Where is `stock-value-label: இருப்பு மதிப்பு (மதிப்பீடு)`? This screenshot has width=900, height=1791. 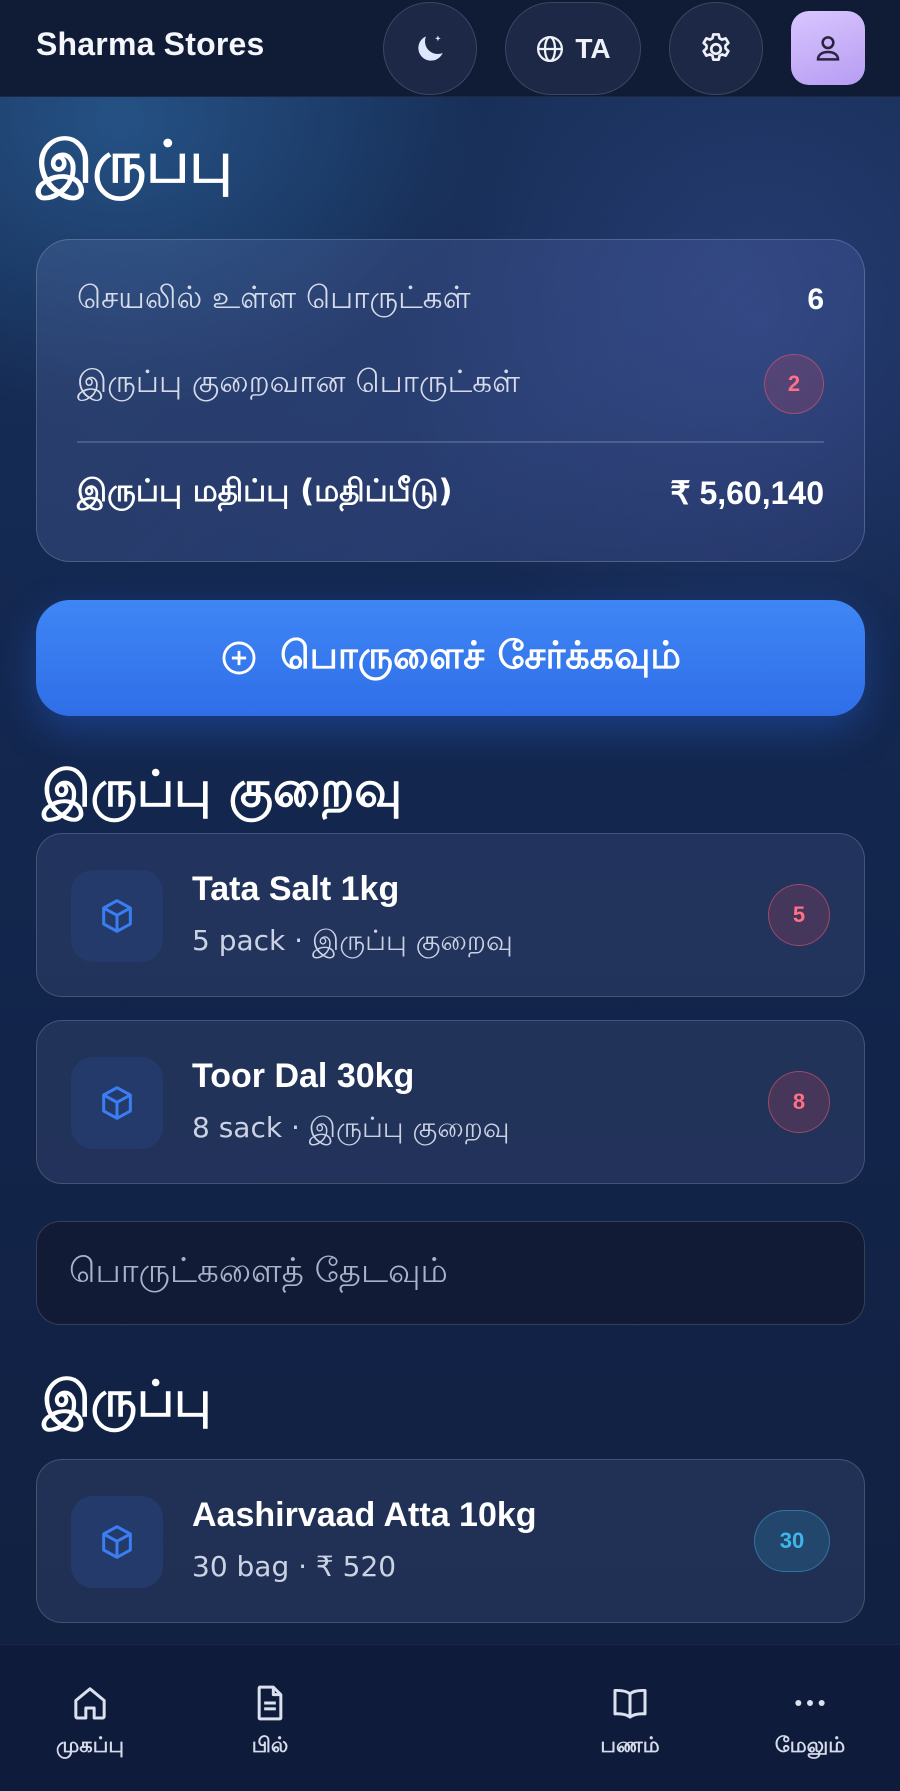
stock-value-label: இருப்பு மதிப்பு (மதிப்பீடு) is located at coordinates (265, 491).